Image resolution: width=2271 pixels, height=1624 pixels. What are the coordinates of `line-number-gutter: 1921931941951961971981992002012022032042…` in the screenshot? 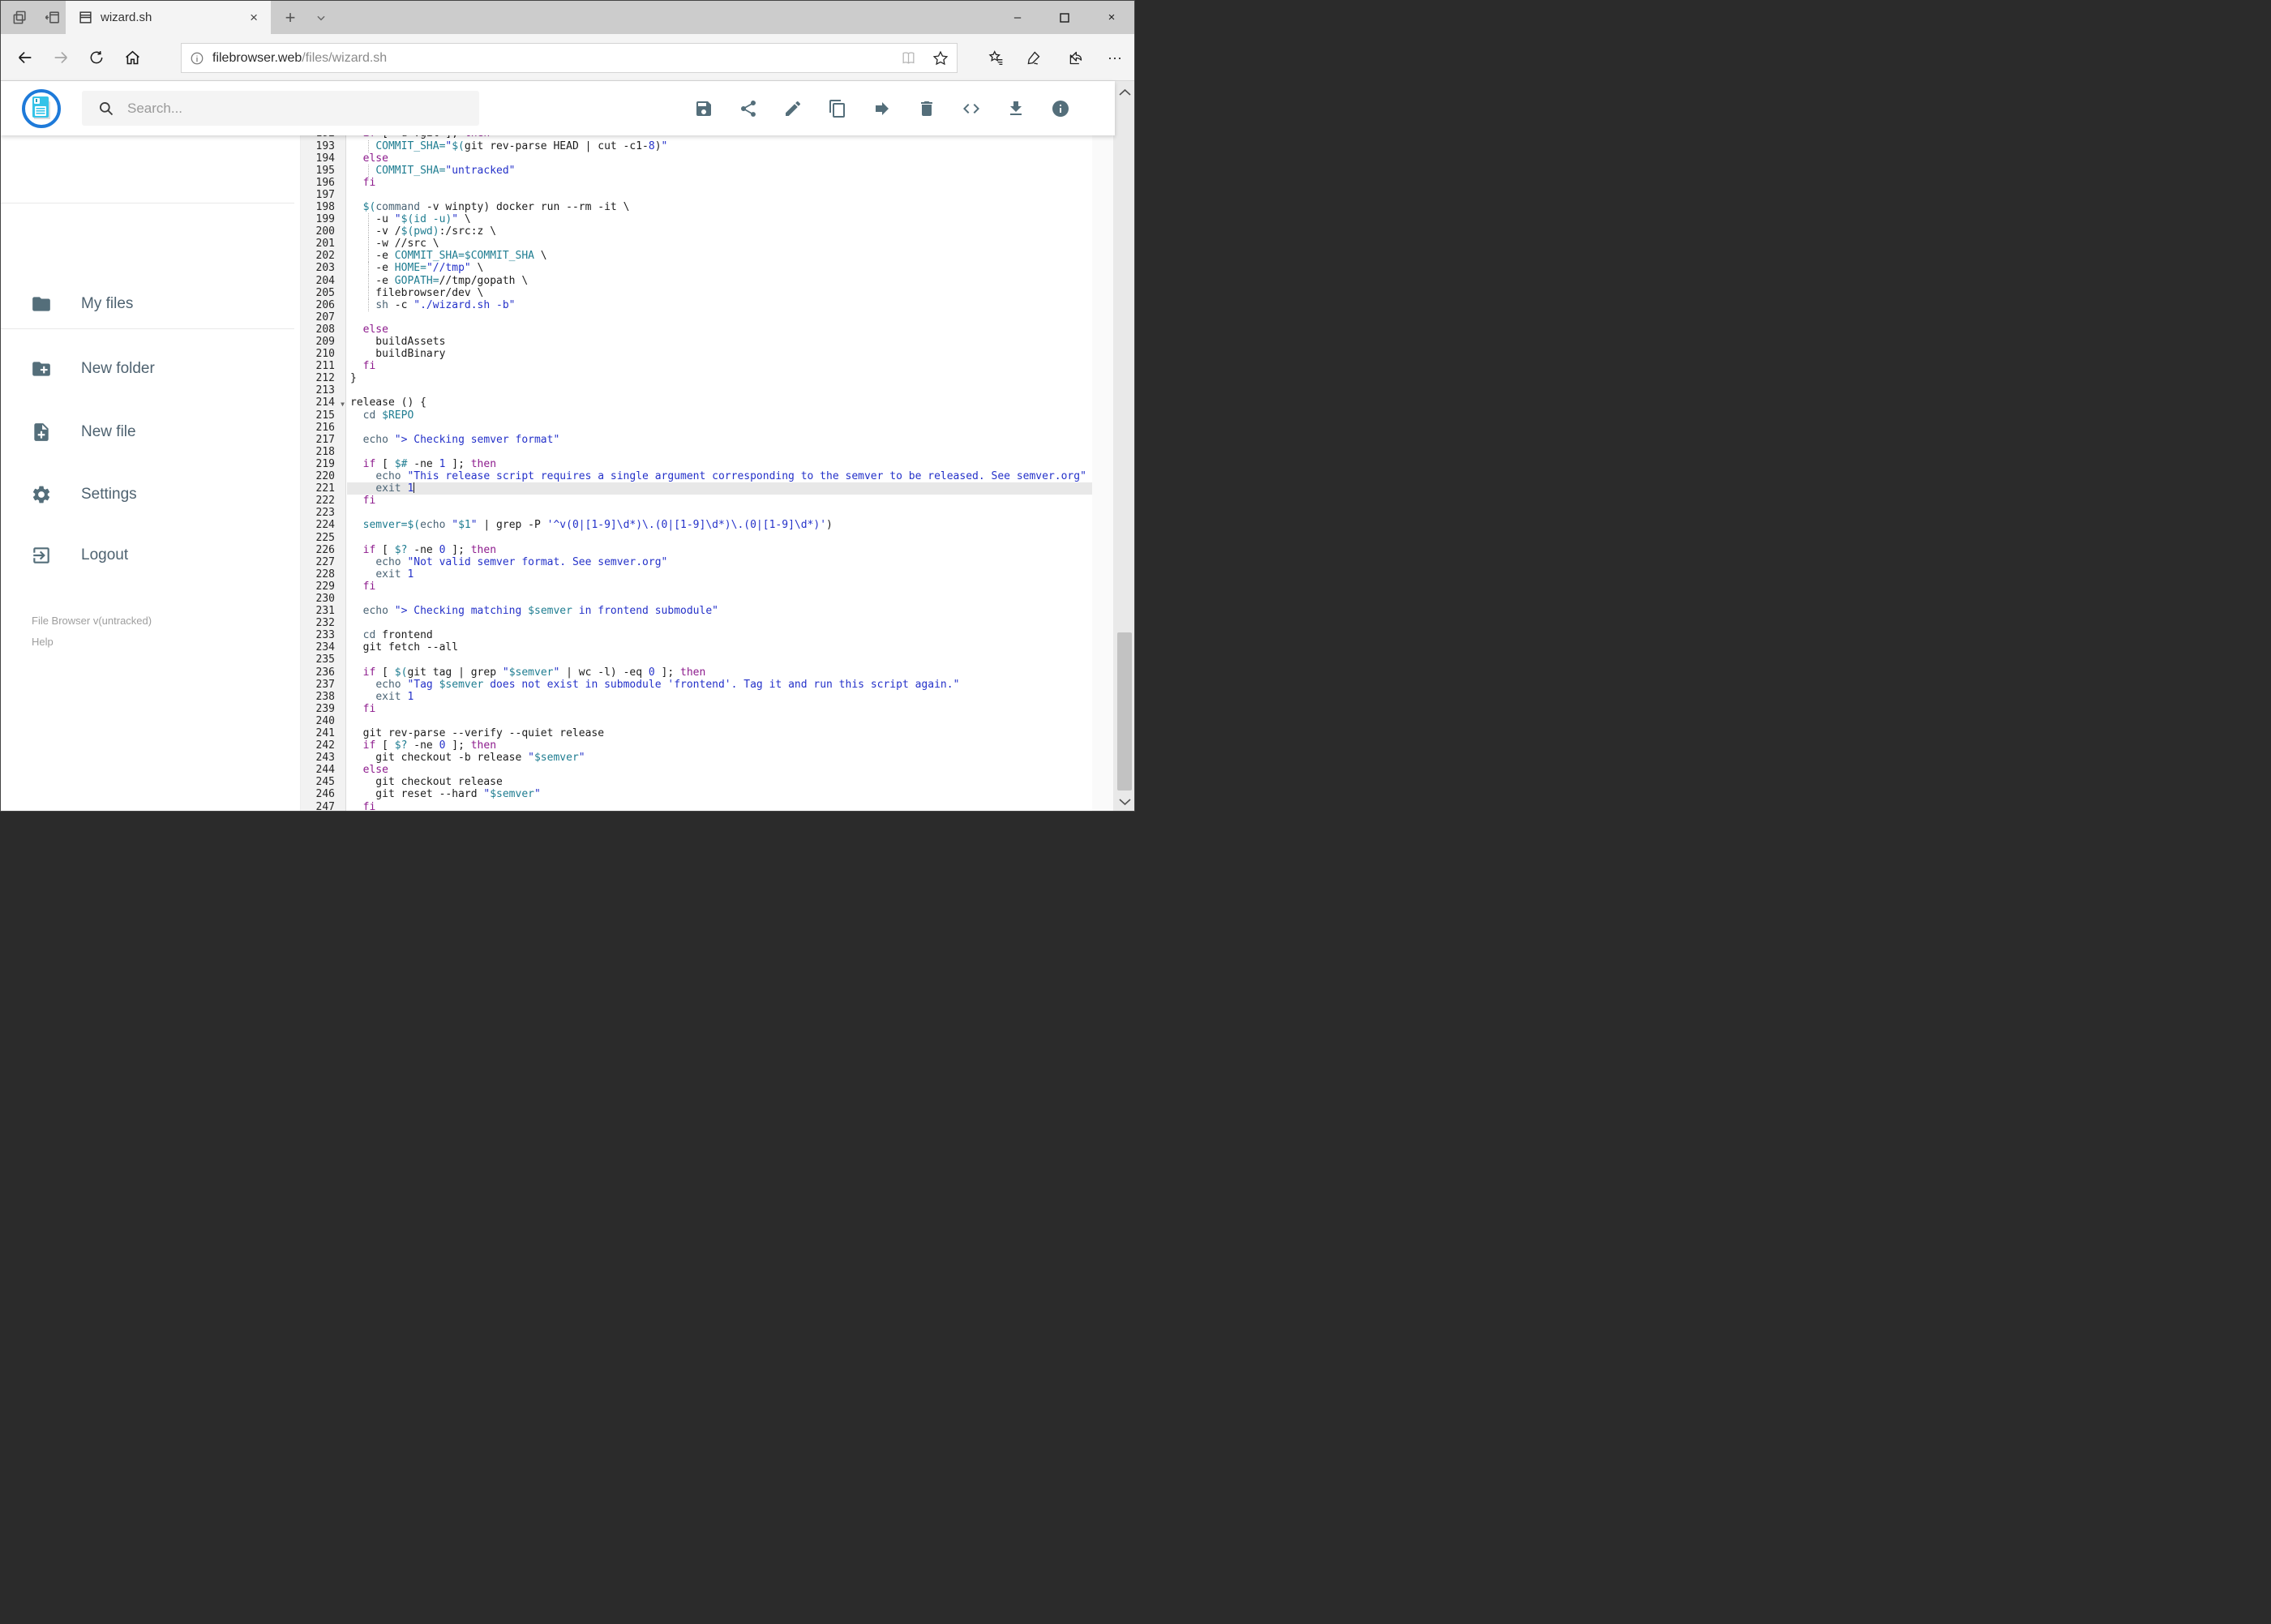 It's located at (323, 473).